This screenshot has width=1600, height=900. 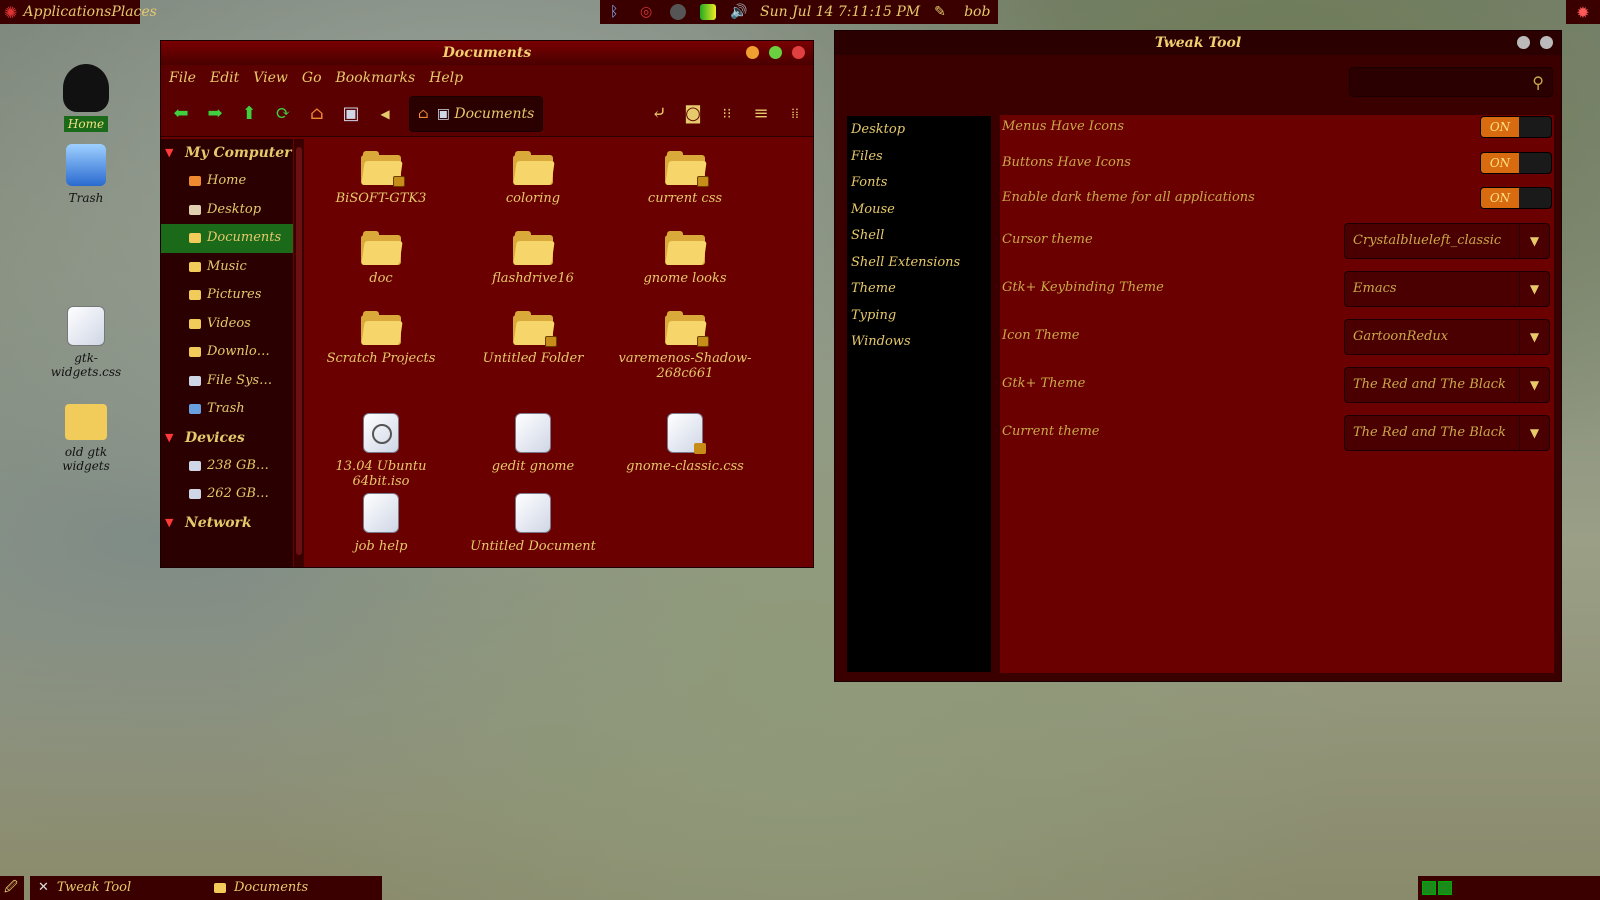 What do you see at coordinates (86, 343) in the screenshot?
I see `desktop-icon-gtk-widgets-css: gtk-widgets.css` at bounding box center [86, 343].